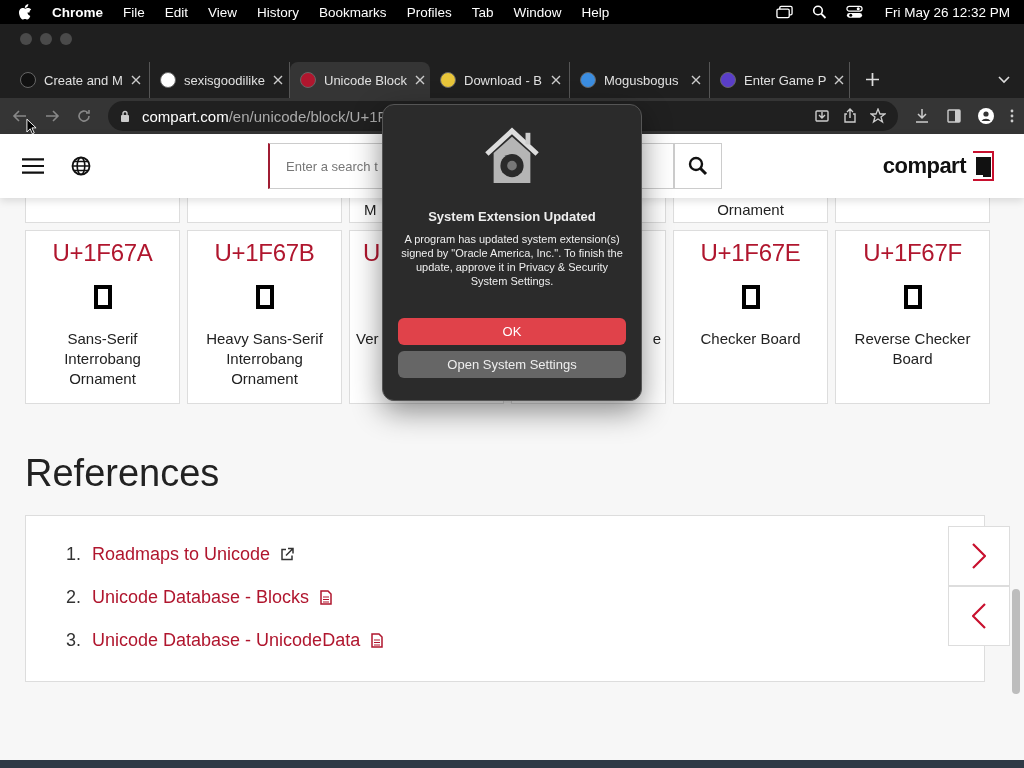 The height and width of the screenshot is (768, 1024). Describe the element at coordinates (878, 116) in the screenshot. I see `star-icon` at that location.